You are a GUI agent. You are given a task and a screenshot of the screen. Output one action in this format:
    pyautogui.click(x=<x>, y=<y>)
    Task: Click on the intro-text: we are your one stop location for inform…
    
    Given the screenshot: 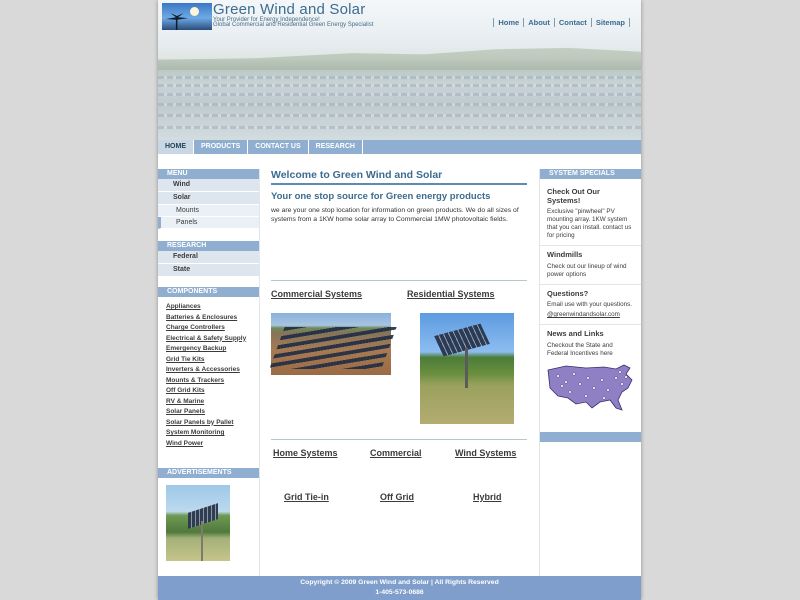 What is the action you would take?
    pyautogui.click(x=395, y=215)
    